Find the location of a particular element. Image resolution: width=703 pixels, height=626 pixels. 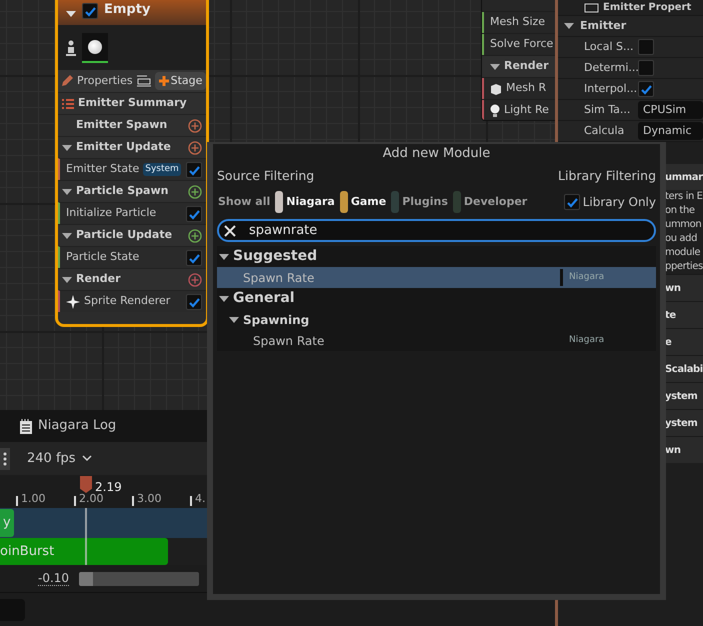

module-label: Initialize Particle is located at coordinates (111, 213).